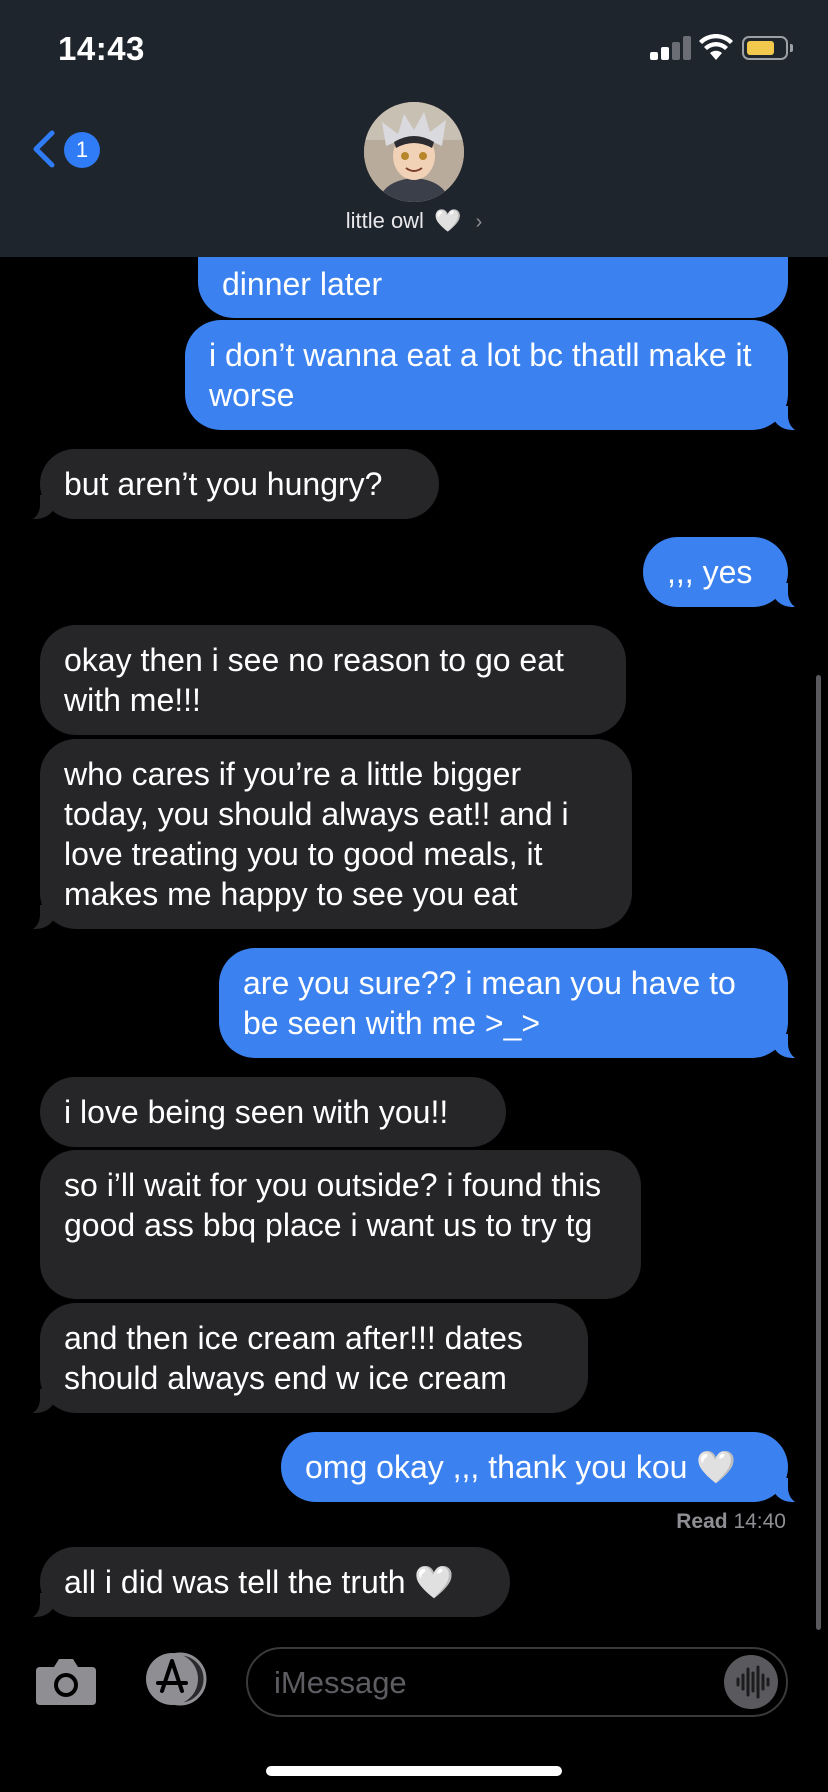 This screenshot has height=1792, width=828. I want to click on avatar-image, so click(414, 152).